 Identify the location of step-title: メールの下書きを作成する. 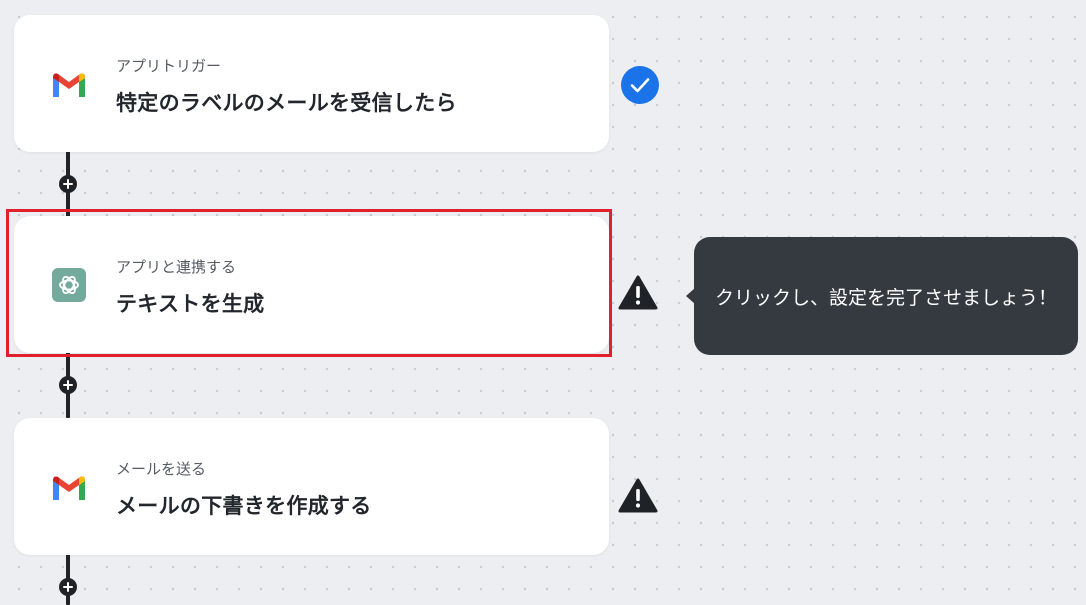
(244, 506).